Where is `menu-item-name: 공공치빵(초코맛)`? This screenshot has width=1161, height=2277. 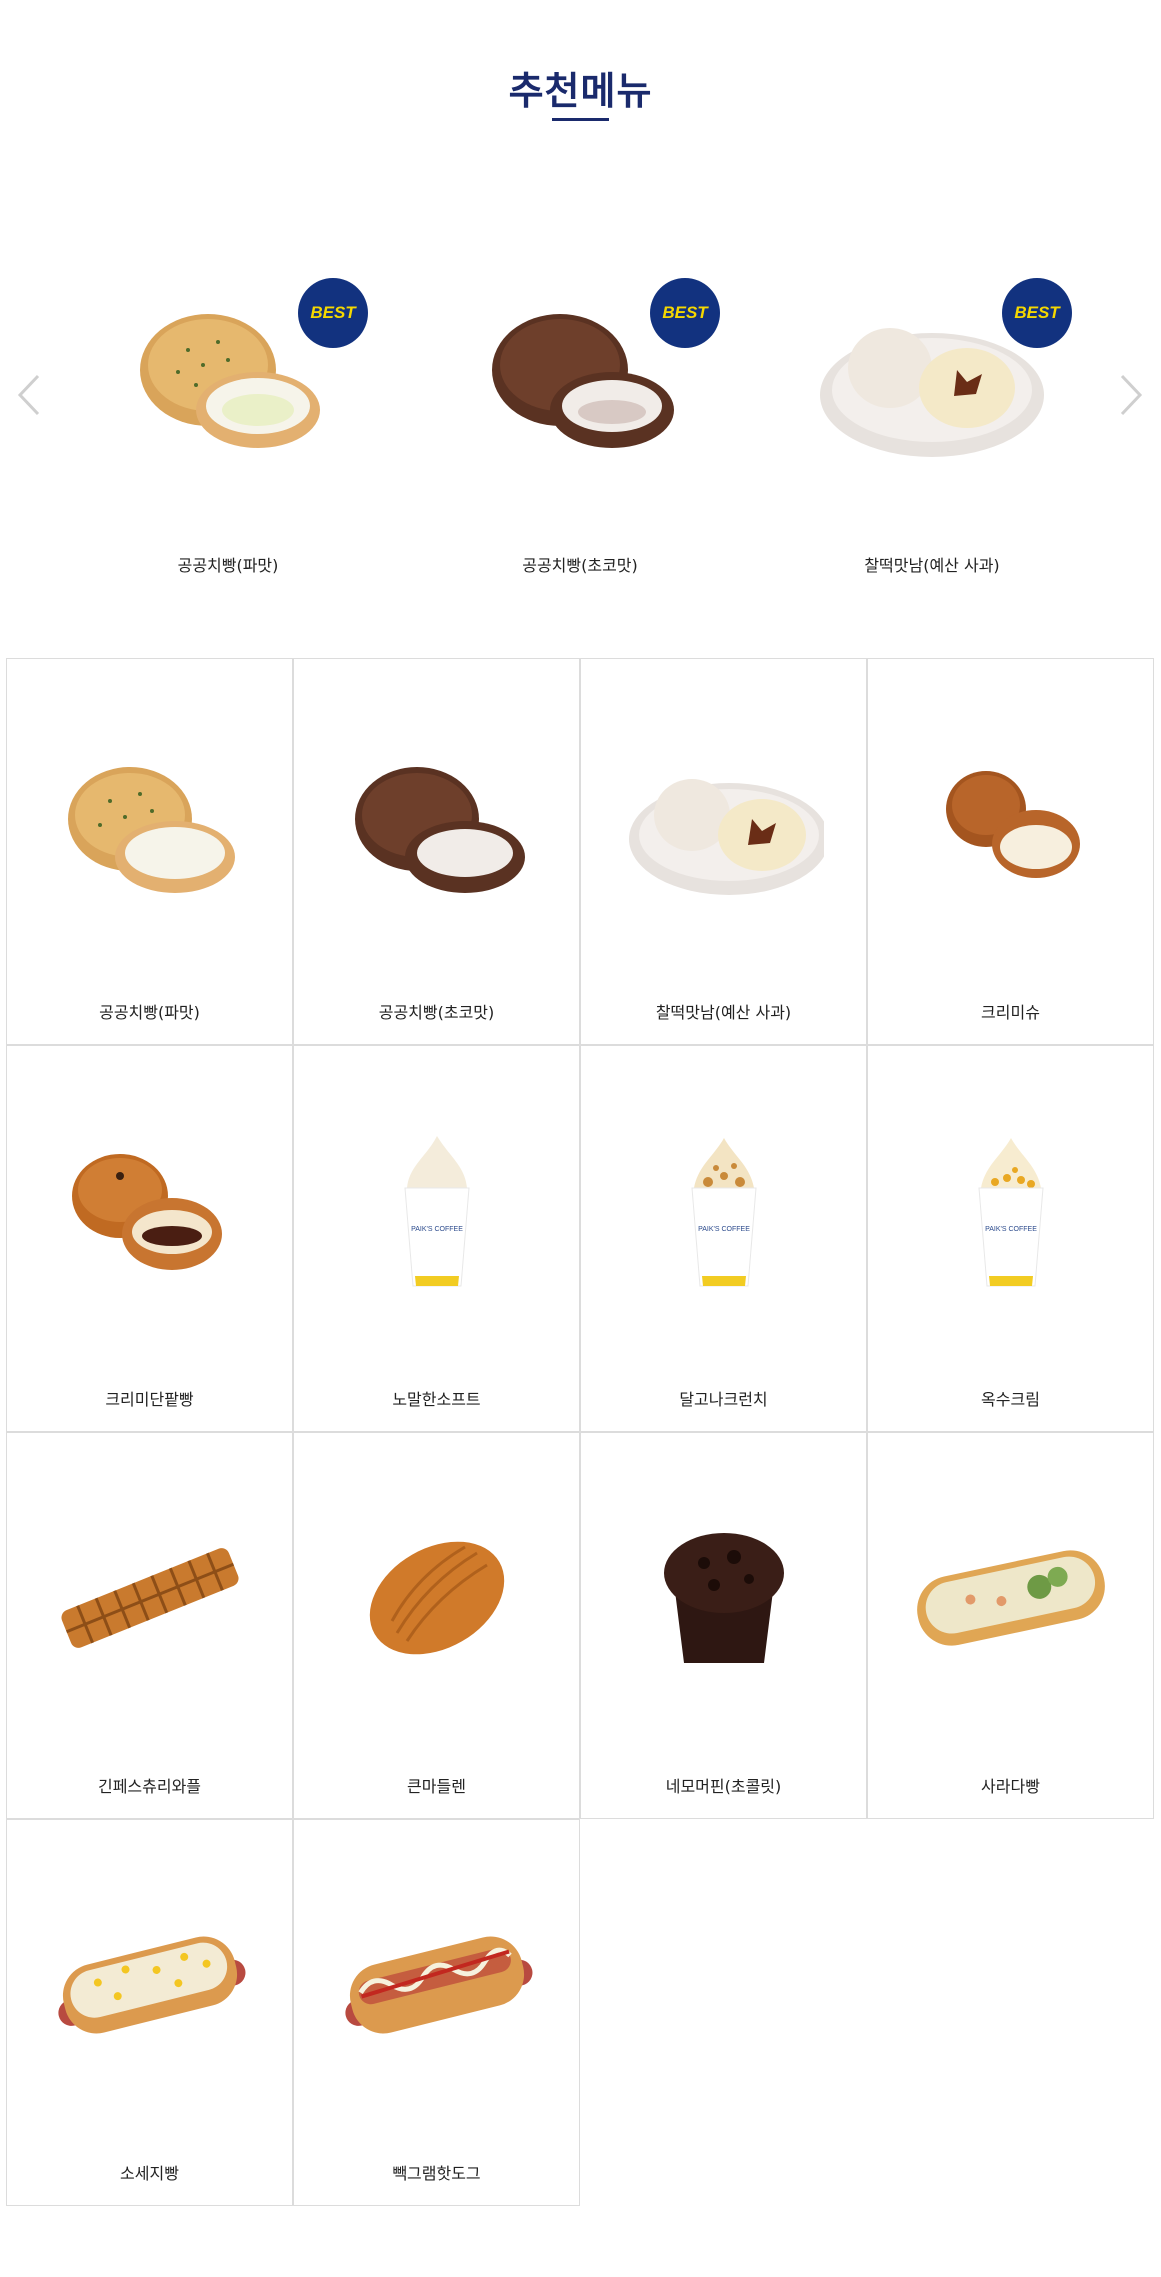
menu-item-name: 공공치빵(초코맛) is located at coordinates (436, 1012).